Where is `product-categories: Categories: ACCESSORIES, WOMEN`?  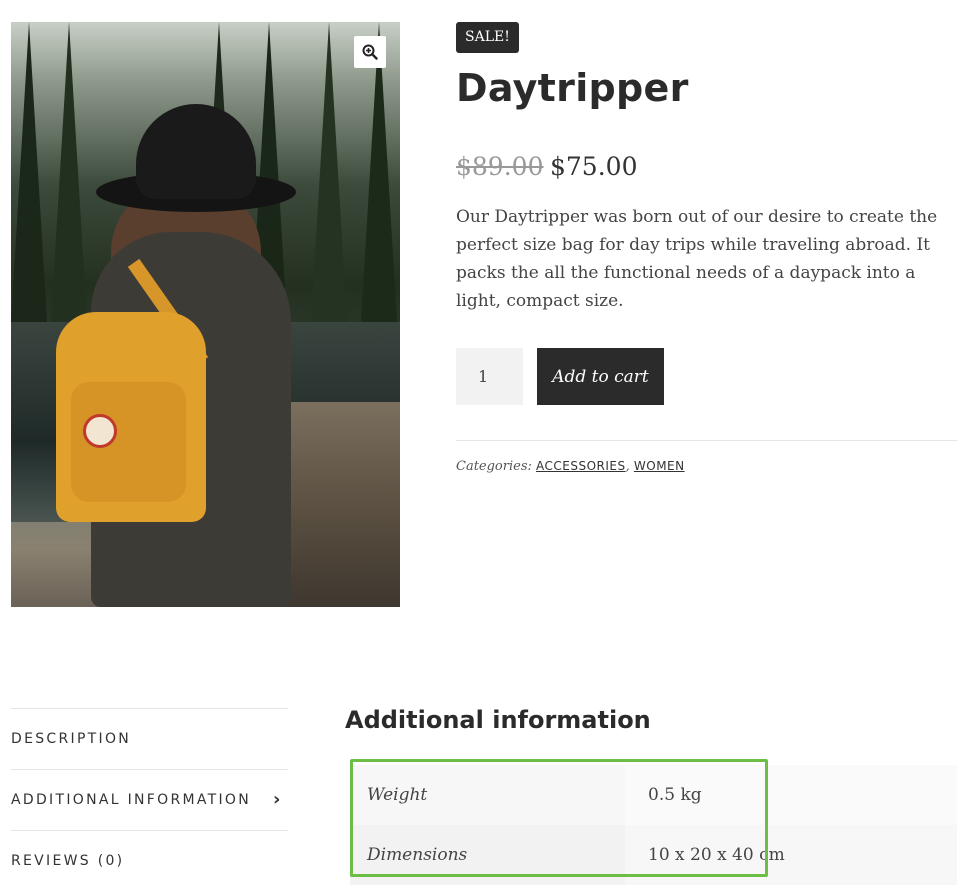
product-categories: Categories: ACCESSORIES, WOMEN is located at coordinates (570, 466).